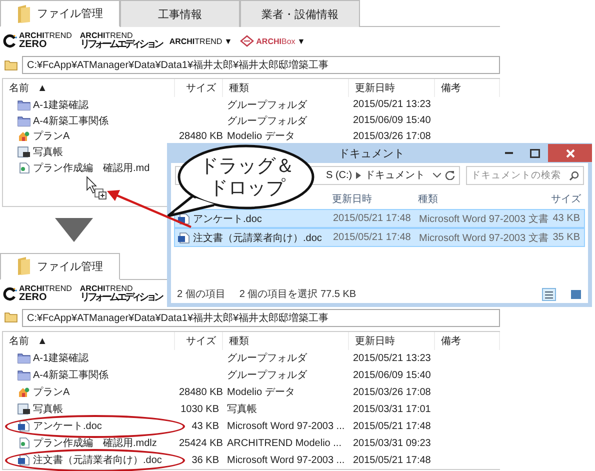  I want to click on maximize-icon, so click(535, 153).